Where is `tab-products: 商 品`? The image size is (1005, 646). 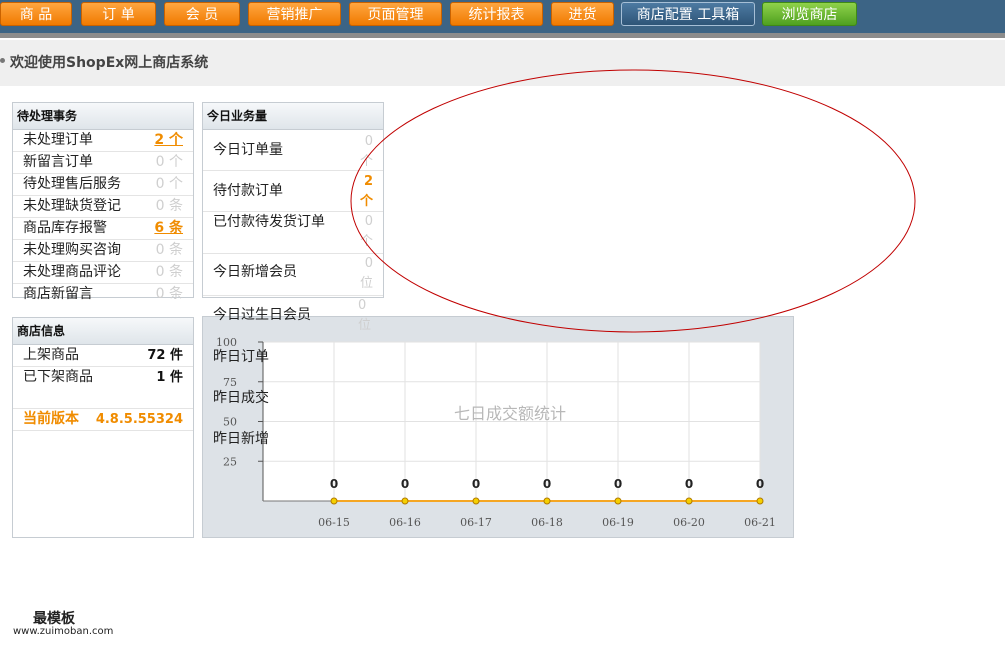
tab-products: 商 品 is located at coordinates (36, 14).